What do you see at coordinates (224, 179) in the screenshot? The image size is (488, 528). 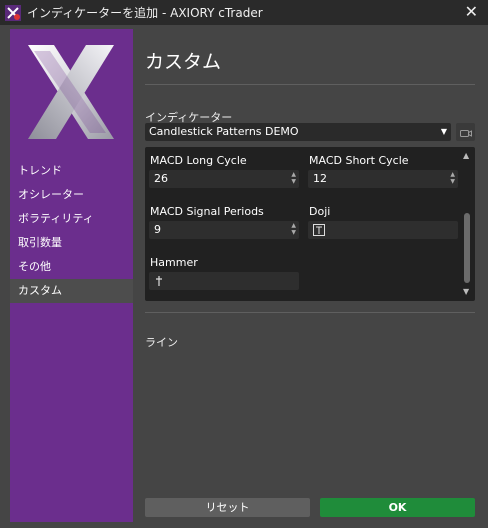 I see `macd-long-input: 26 ▲ ▼` at bounding box center [224, 179].